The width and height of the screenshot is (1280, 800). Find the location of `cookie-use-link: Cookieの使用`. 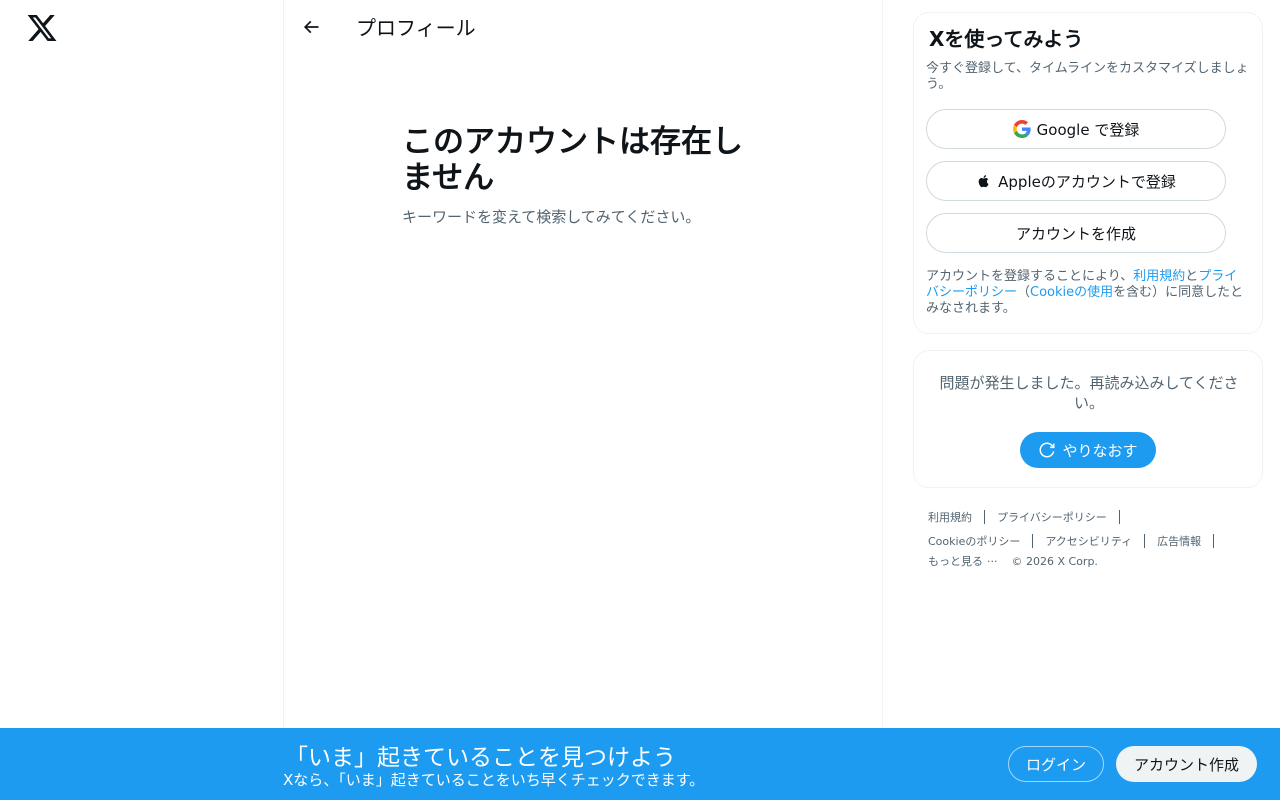

cookie-use-link: Cookieの使用 is located at coordinates (1071, 292).